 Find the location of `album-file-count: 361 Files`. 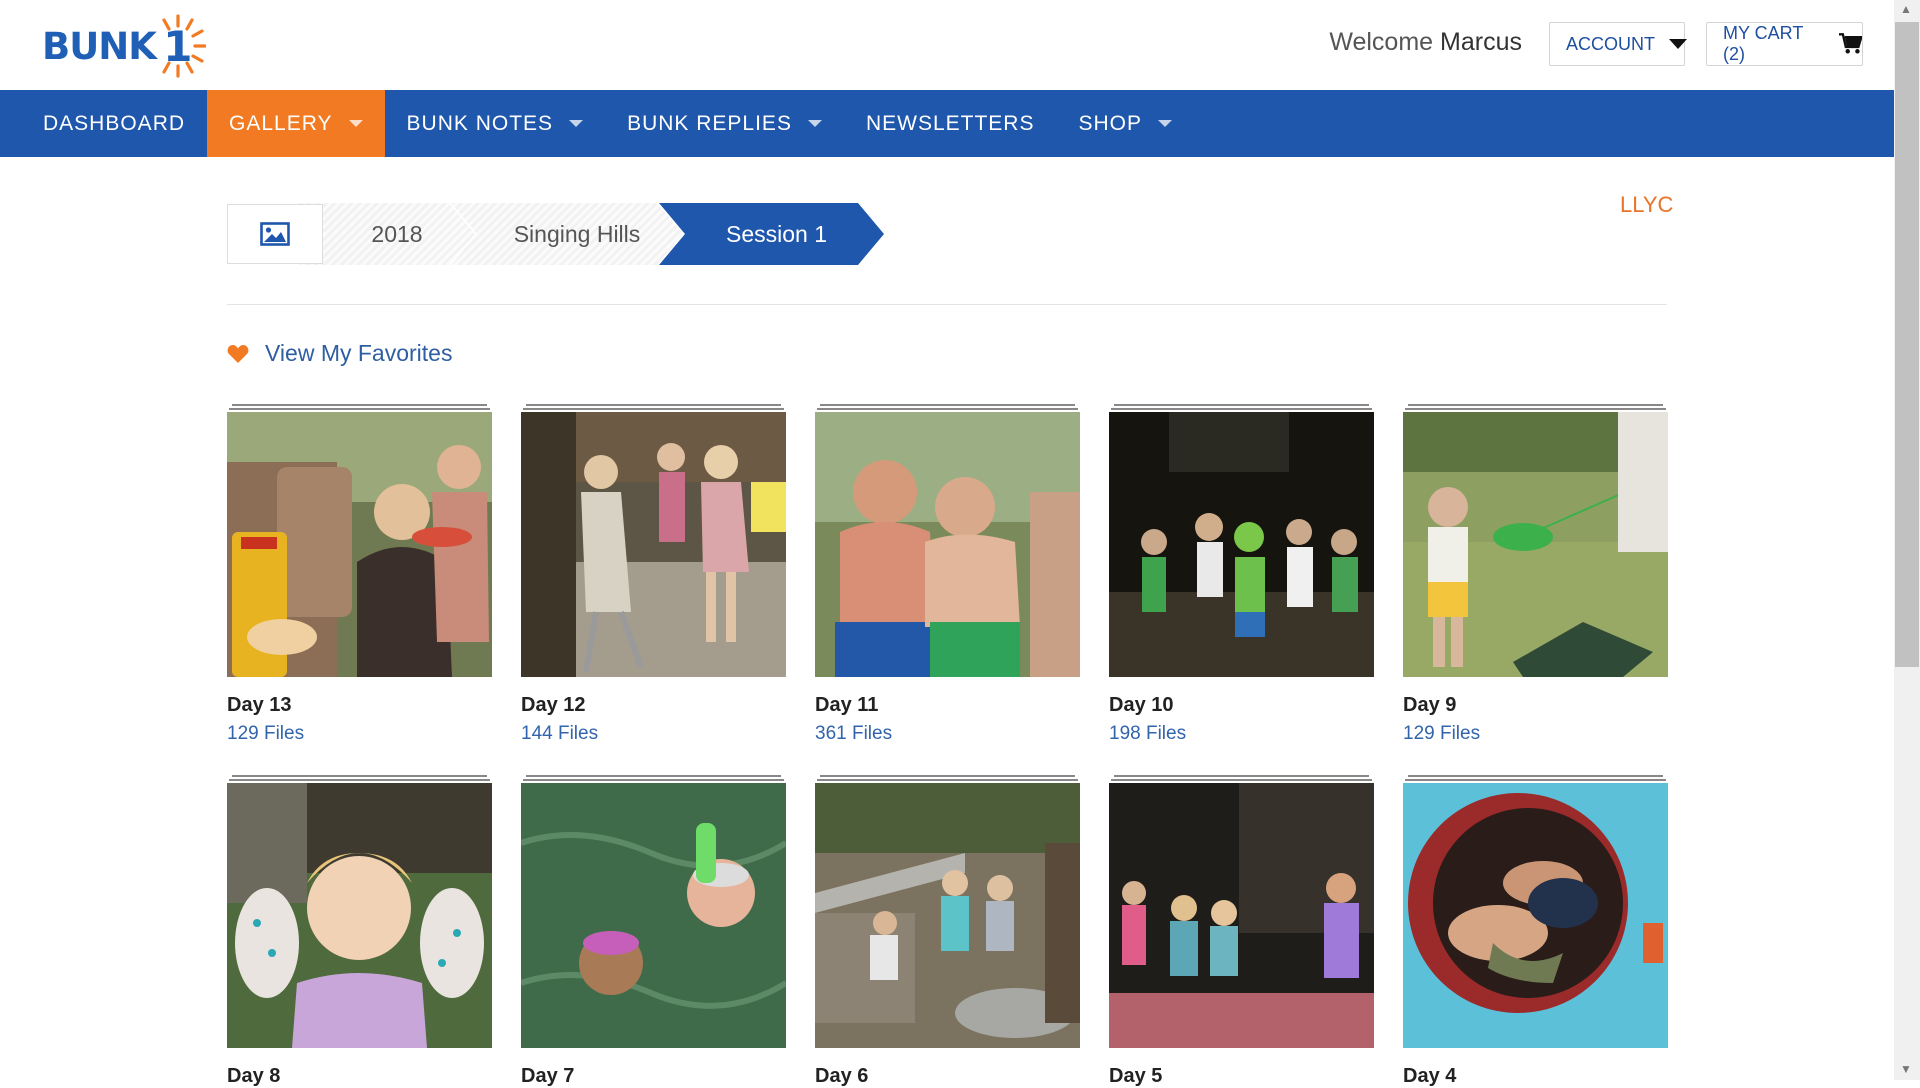

album-file-count: 361 Files is located at coordinates (853, 734).